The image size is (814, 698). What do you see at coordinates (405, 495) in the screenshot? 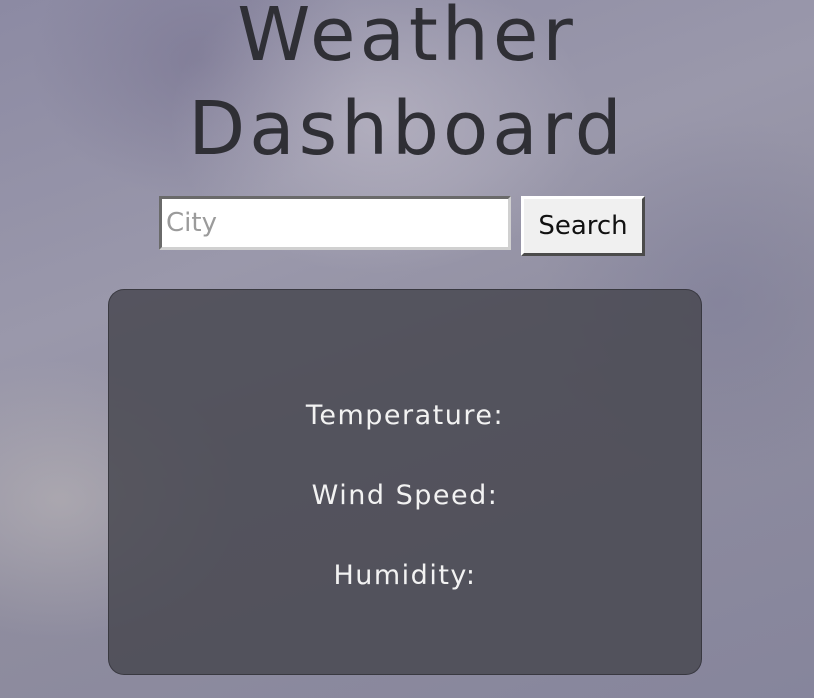
I see `wind-speed-label: Wind Speed:` at bounding box center [405, 495].